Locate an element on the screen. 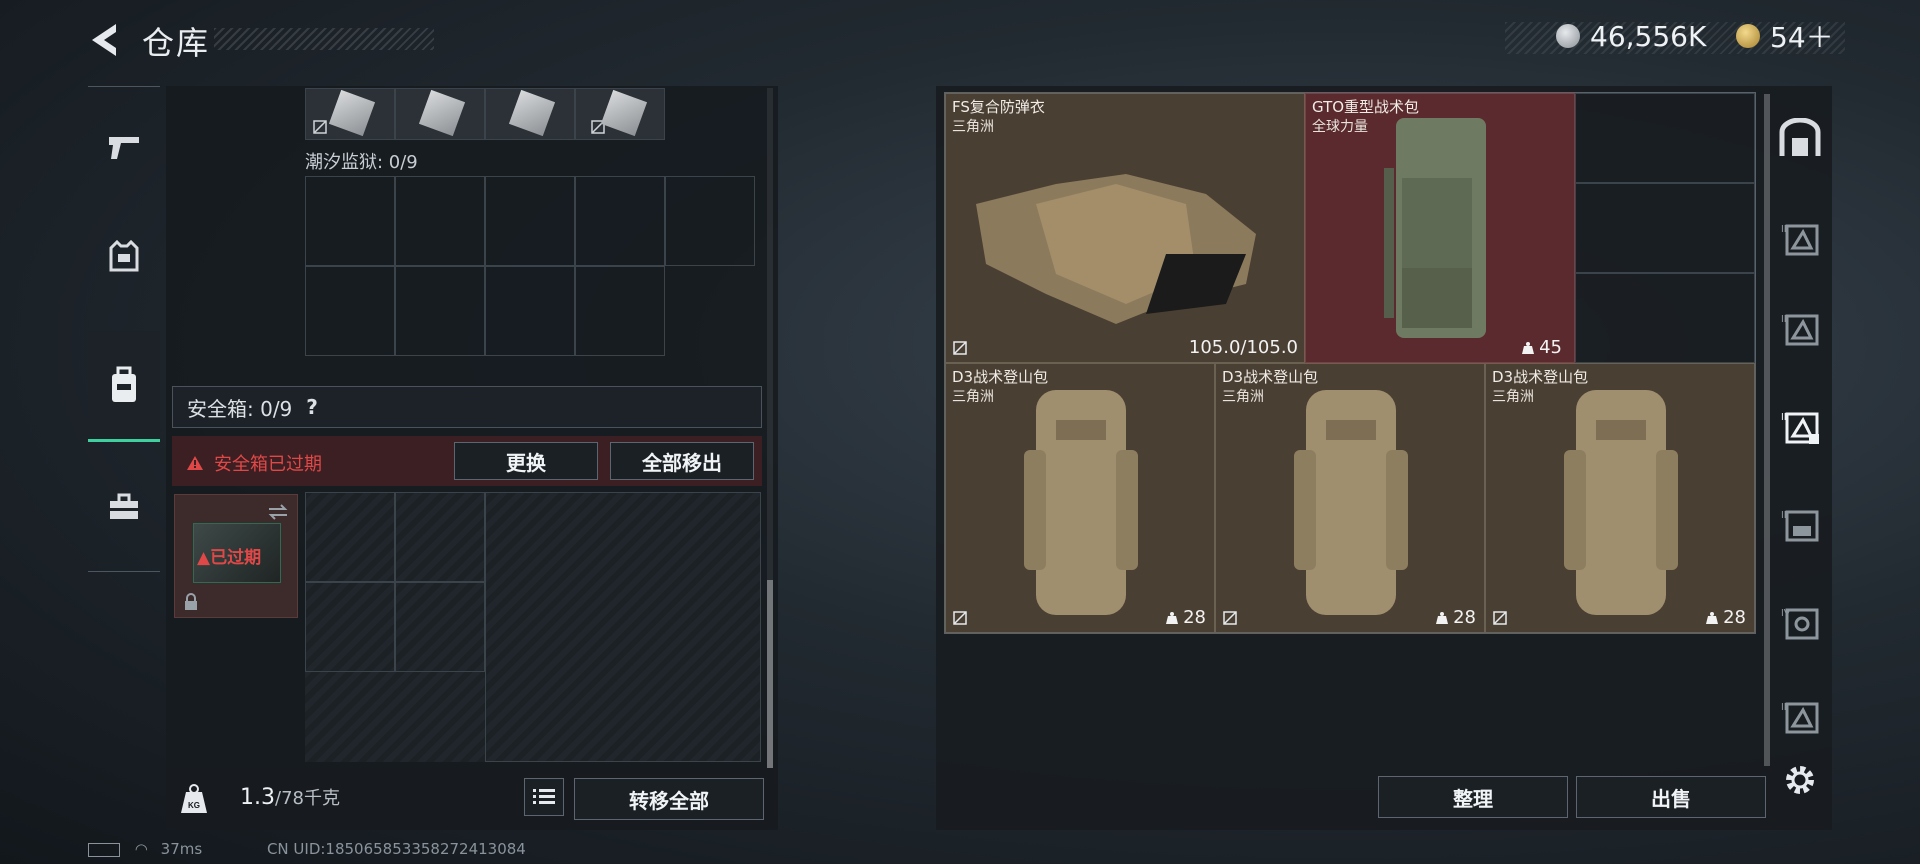 The height and width of the screenshot is (864, 1920). stash-tab-iii-4: III is located at coordinates (1800, 716).